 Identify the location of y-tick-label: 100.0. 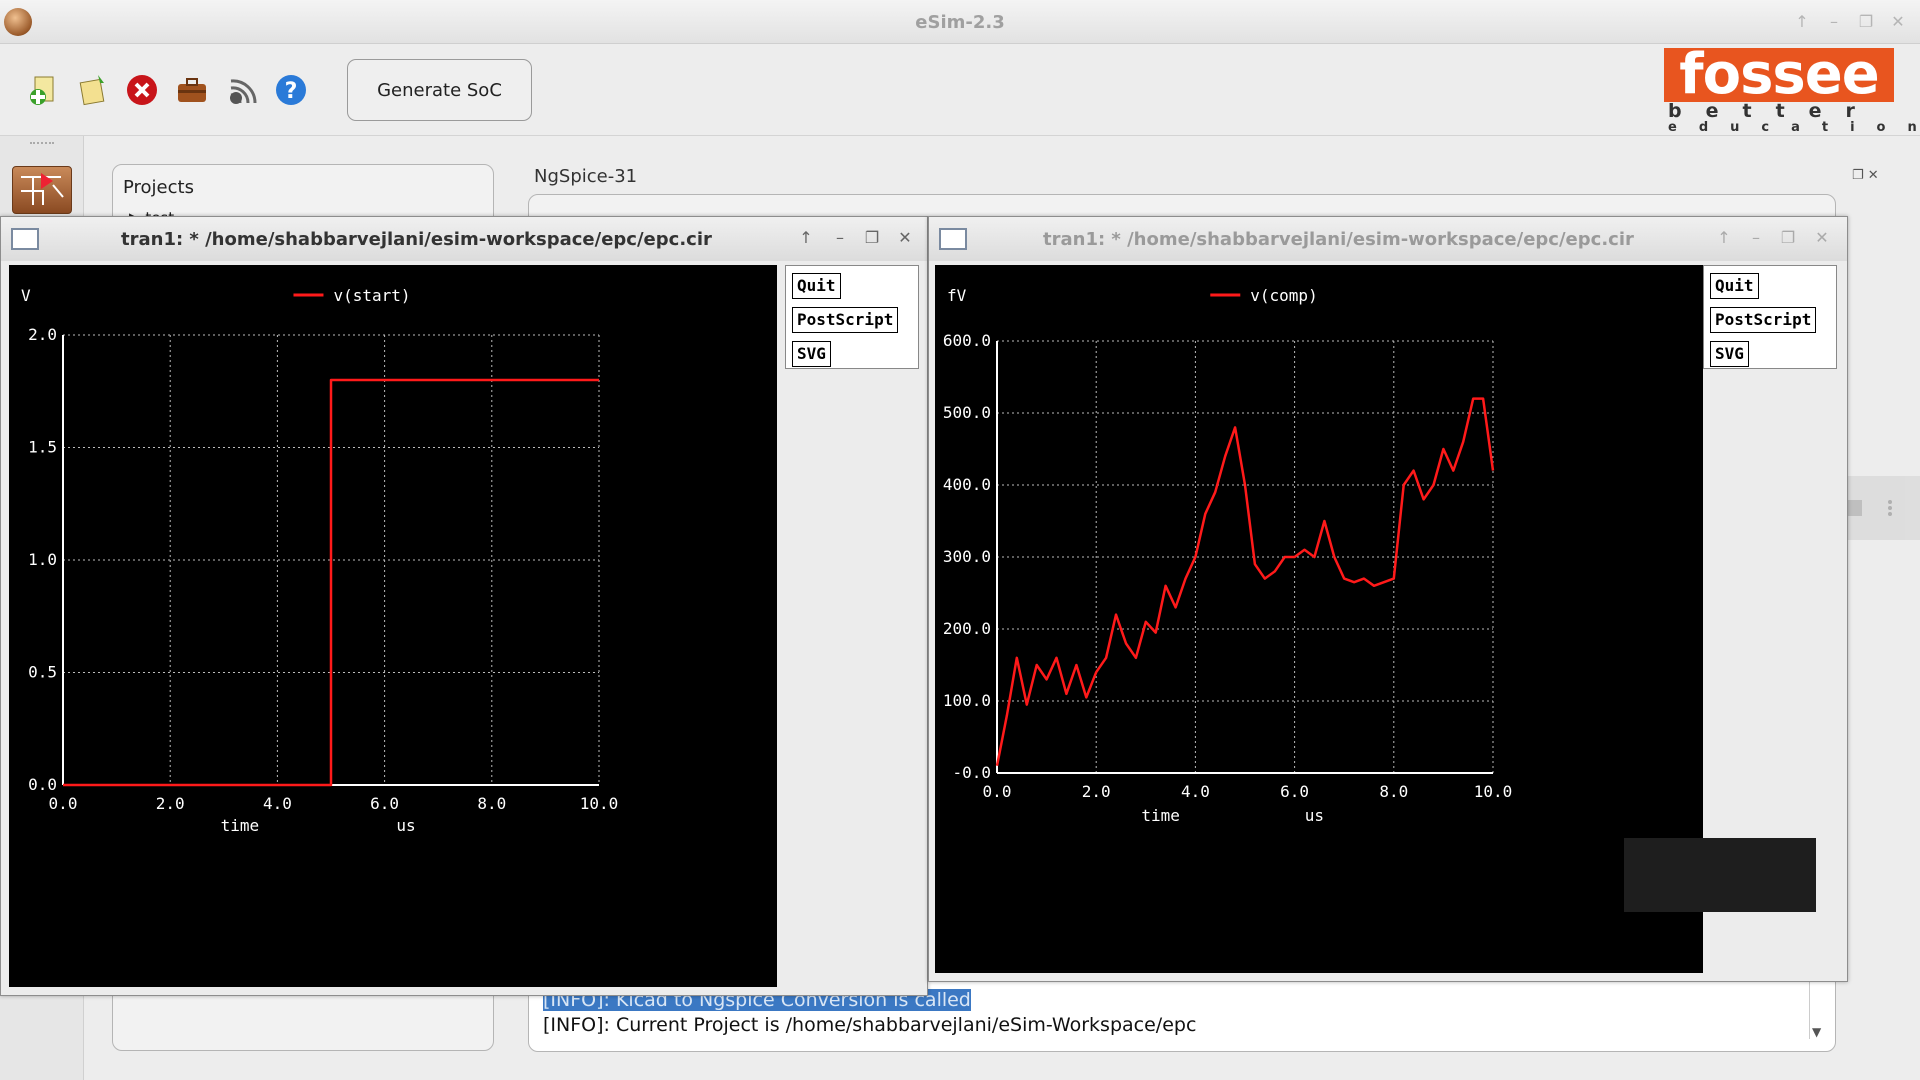
(967, 700).